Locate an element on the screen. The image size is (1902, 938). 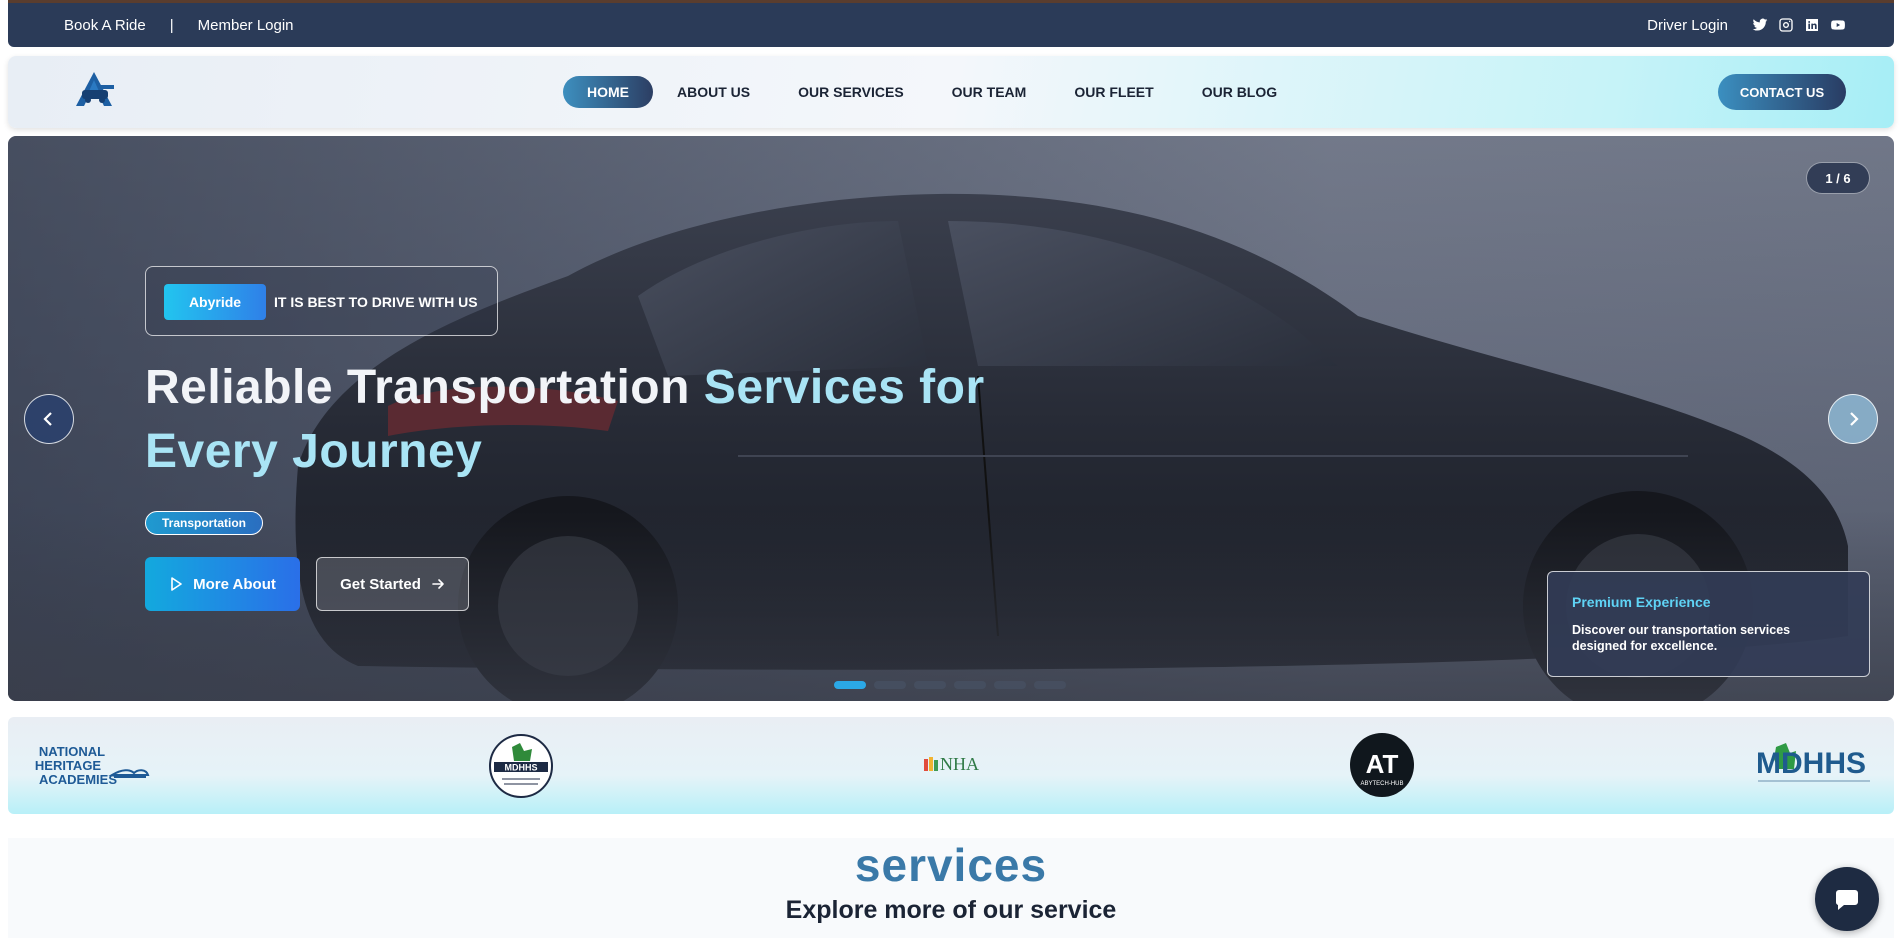
services-section: services Explore more of our service is located at coordinates (951, 888).